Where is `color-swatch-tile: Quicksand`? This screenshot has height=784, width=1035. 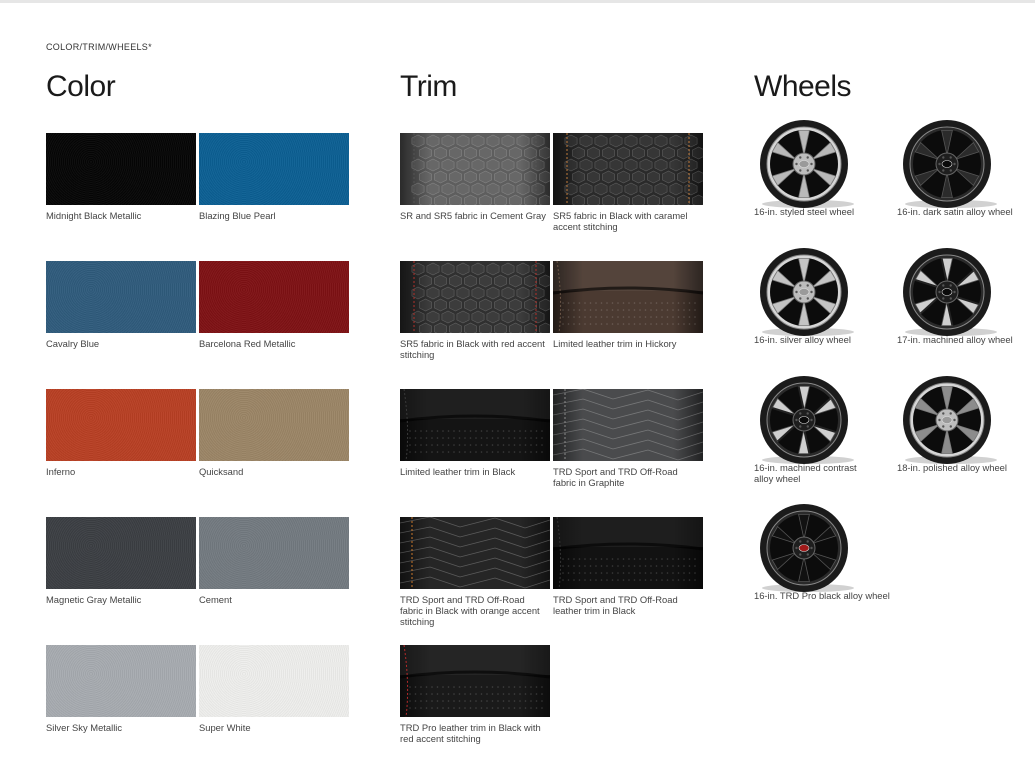
color-swatch-tile: Quicksand is located at coordinates (274, 433).